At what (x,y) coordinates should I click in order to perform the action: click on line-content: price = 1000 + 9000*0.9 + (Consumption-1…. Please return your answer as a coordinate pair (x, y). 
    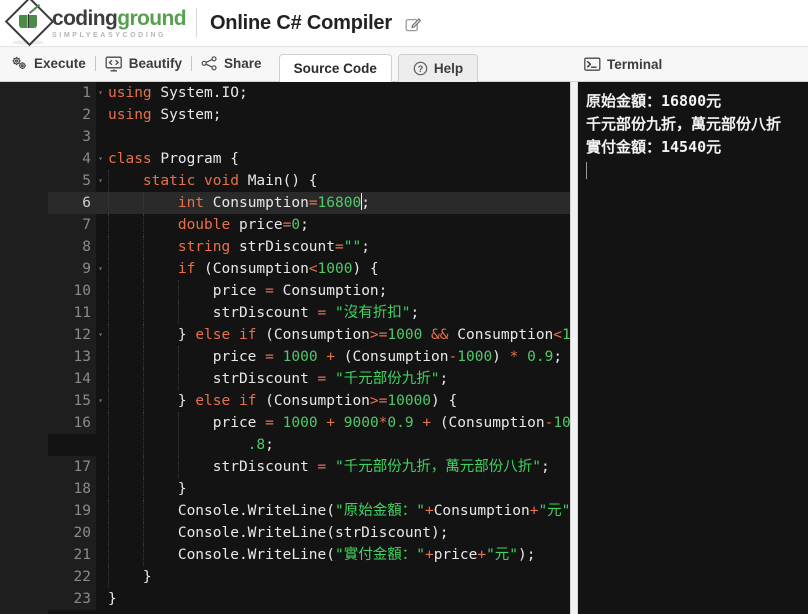
    Looking at the image, I should click on (333, 434).